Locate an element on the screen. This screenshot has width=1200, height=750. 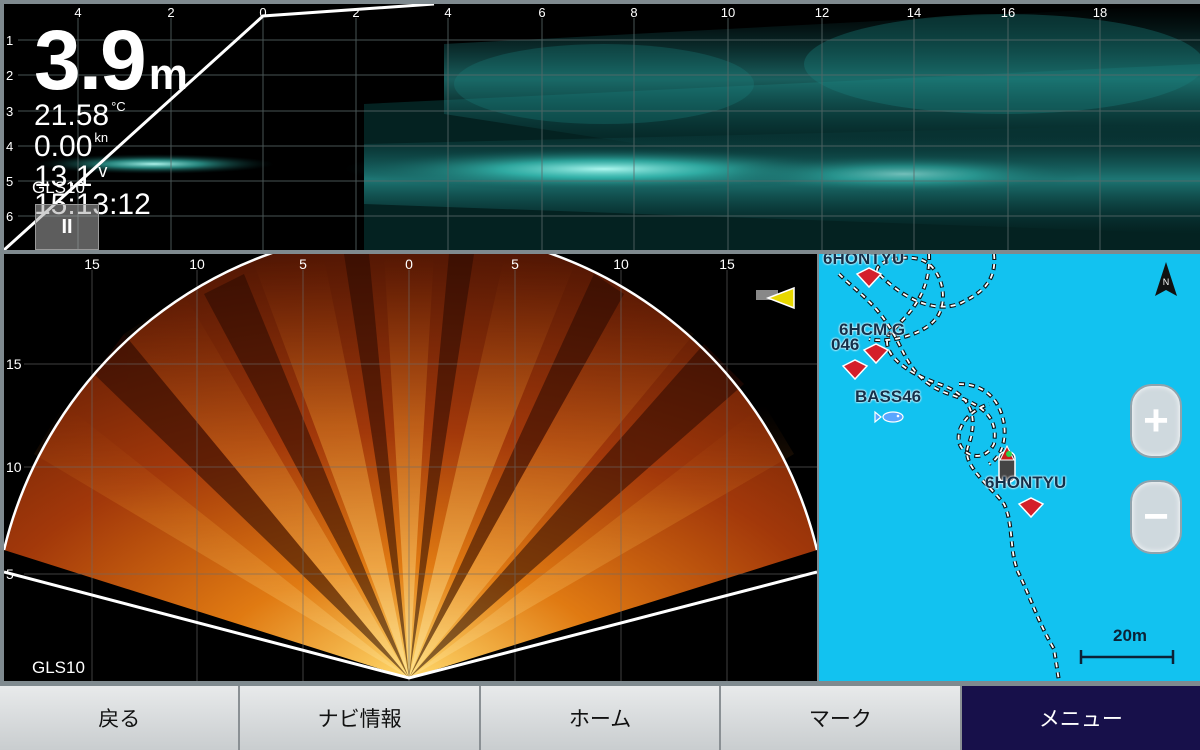
scale-bar is located at coordinates (1127, 657).